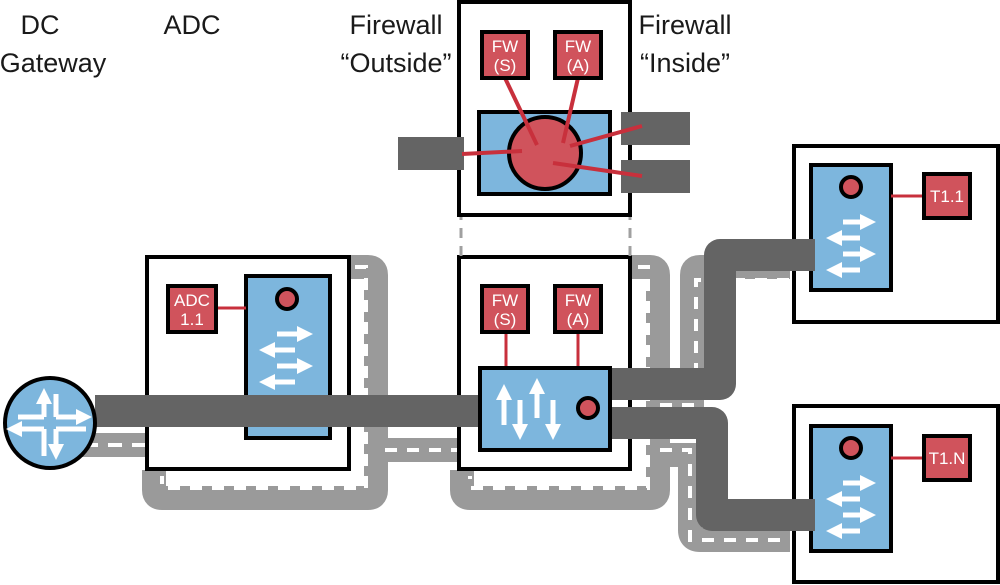  What do you see at coordinates (851, 187) in the screenshot?
I see `tenant-1-port-icon` at bounding box center [851, 187].